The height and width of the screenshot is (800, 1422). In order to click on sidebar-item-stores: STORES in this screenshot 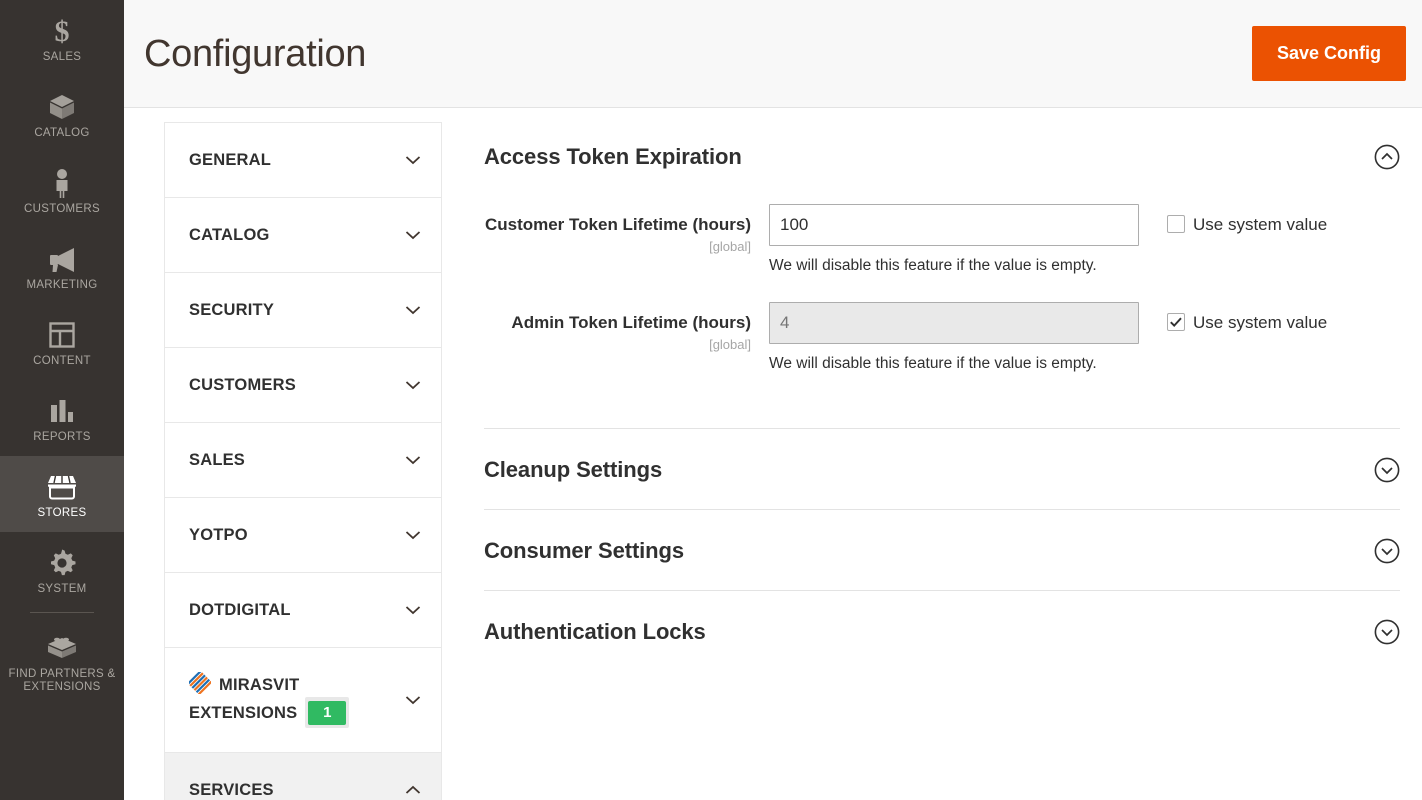, I will do `click(62, 494)`.